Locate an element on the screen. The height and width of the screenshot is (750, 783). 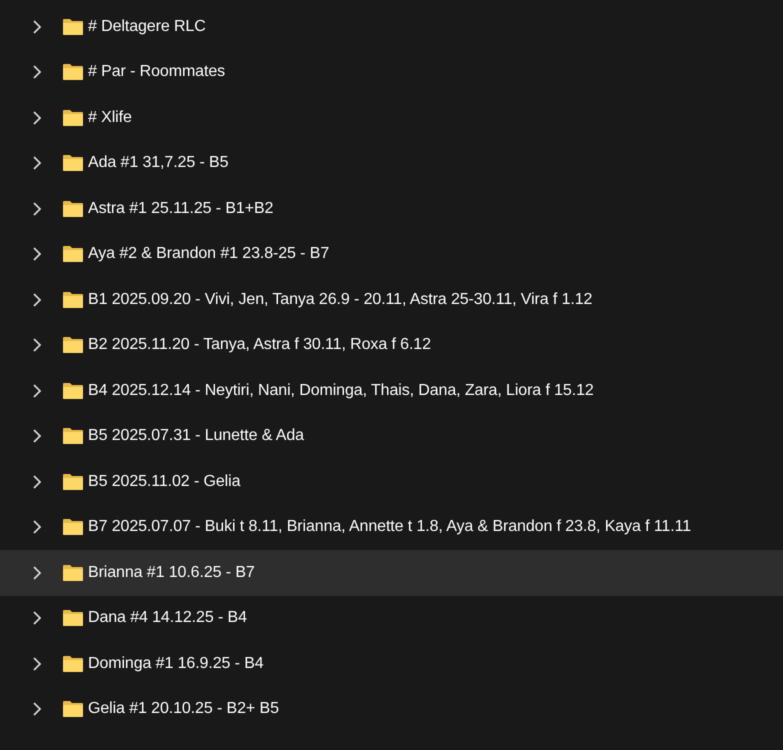
folder-name: B5 2025.07.31 - Lunette & Ada is located at coordinates (196, 436).